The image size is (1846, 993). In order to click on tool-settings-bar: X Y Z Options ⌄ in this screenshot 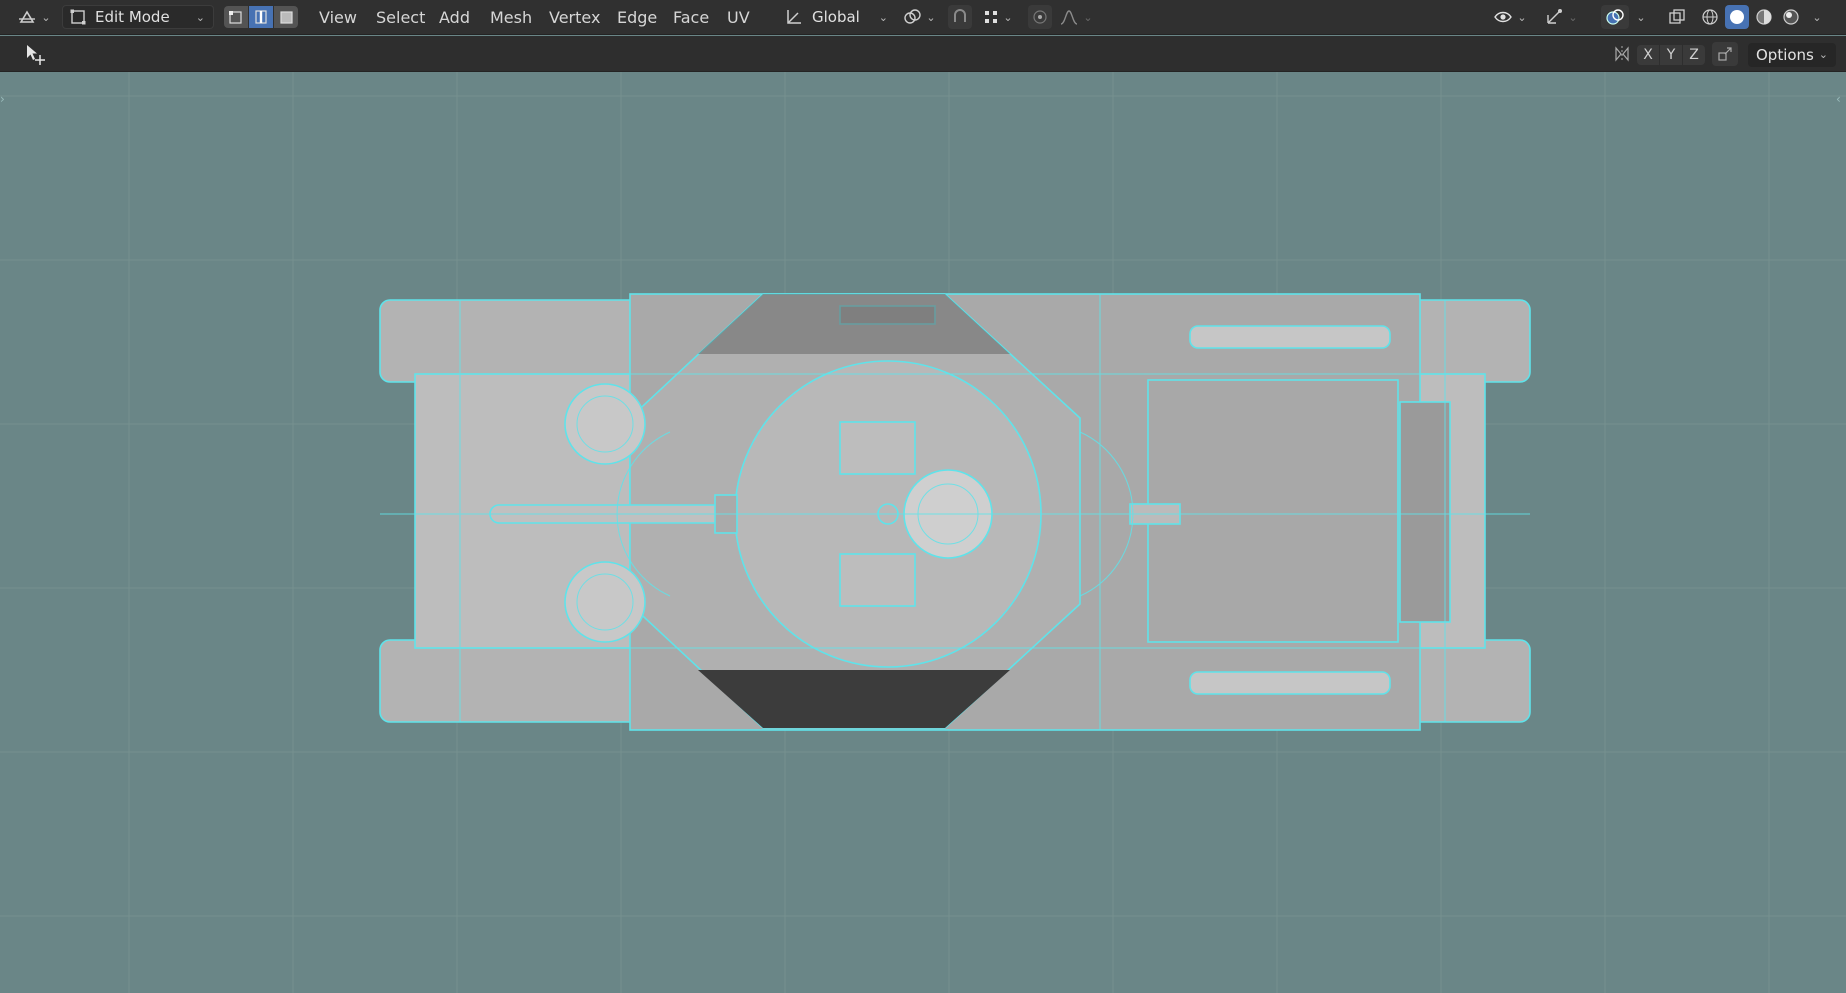, I will do `click(923, 54)`.